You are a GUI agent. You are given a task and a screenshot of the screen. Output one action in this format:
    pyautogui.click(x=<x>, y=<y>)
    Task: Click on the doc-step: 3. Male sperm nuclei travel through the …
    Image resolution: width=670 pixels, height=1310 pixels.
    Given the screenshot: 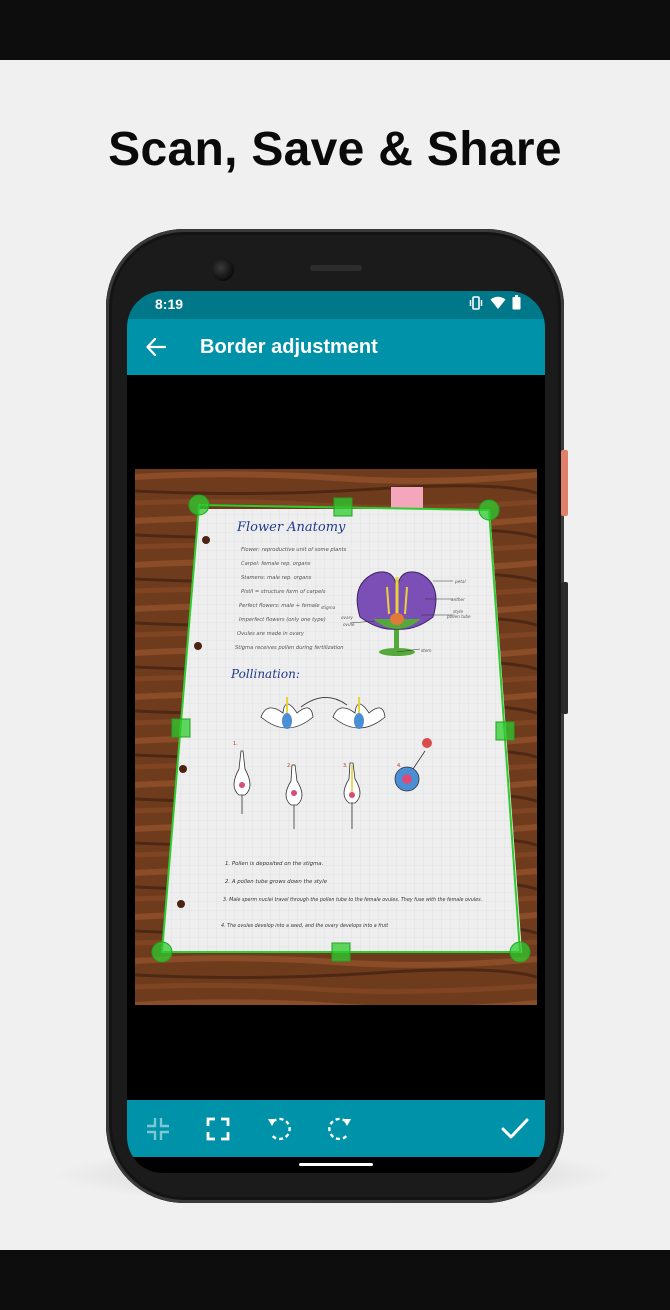 What is the action you would take?
    pyautogui.click(x=352, y=900)
    